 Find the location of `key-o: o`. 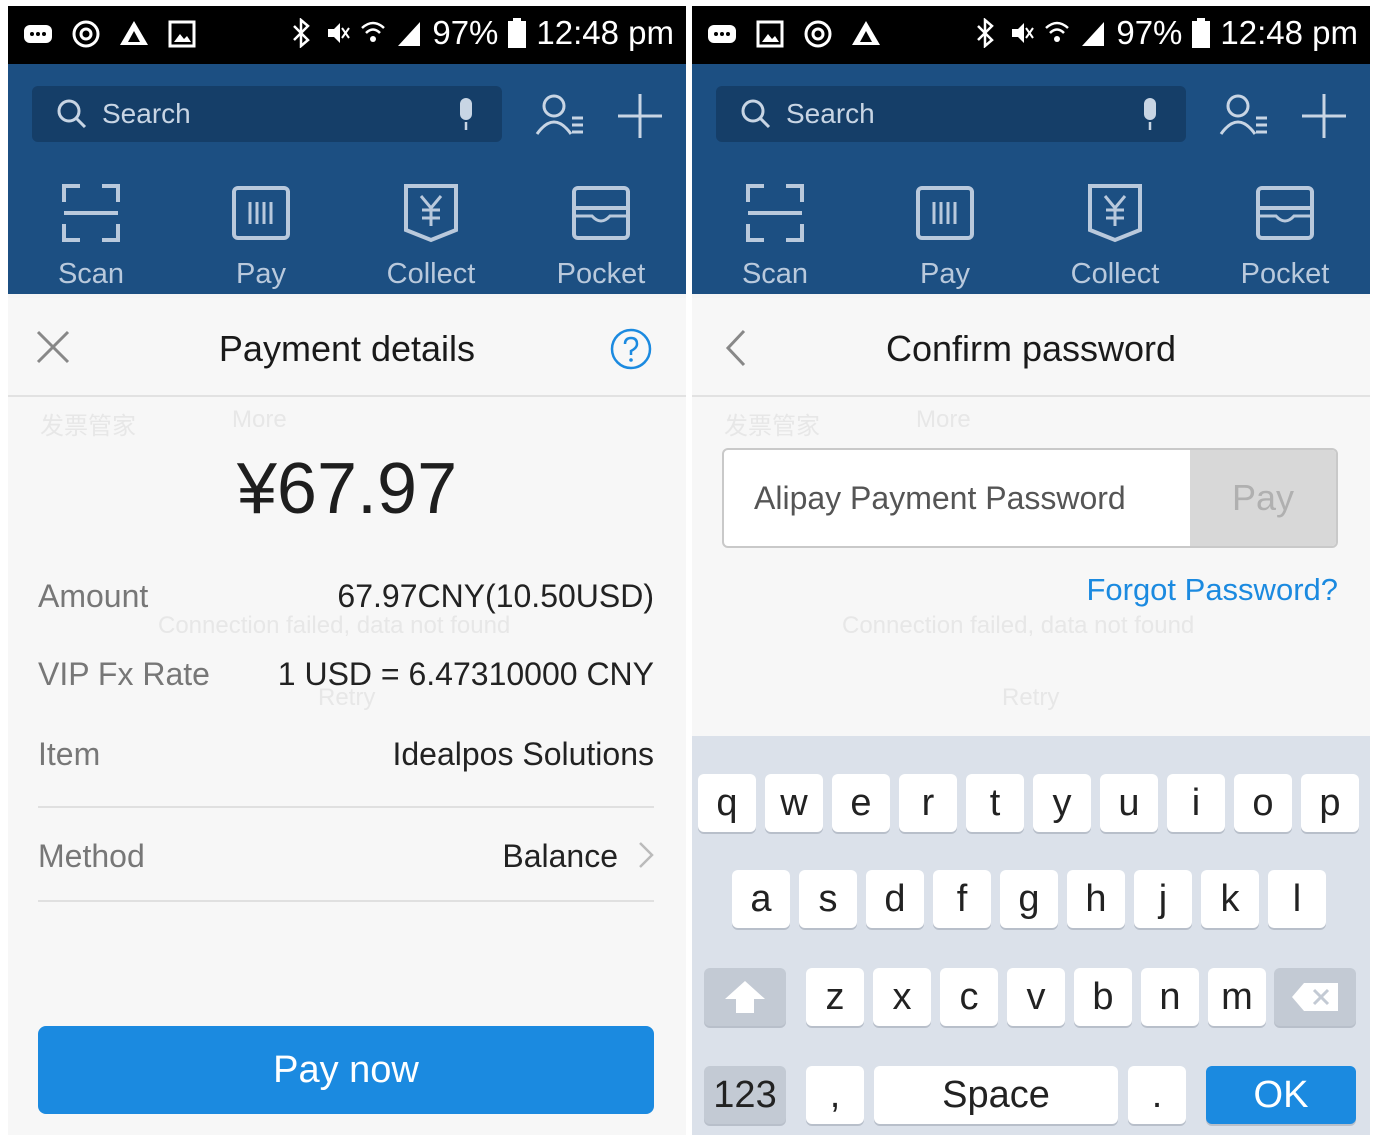

key-o: o is located at coordinates (1263, 803).